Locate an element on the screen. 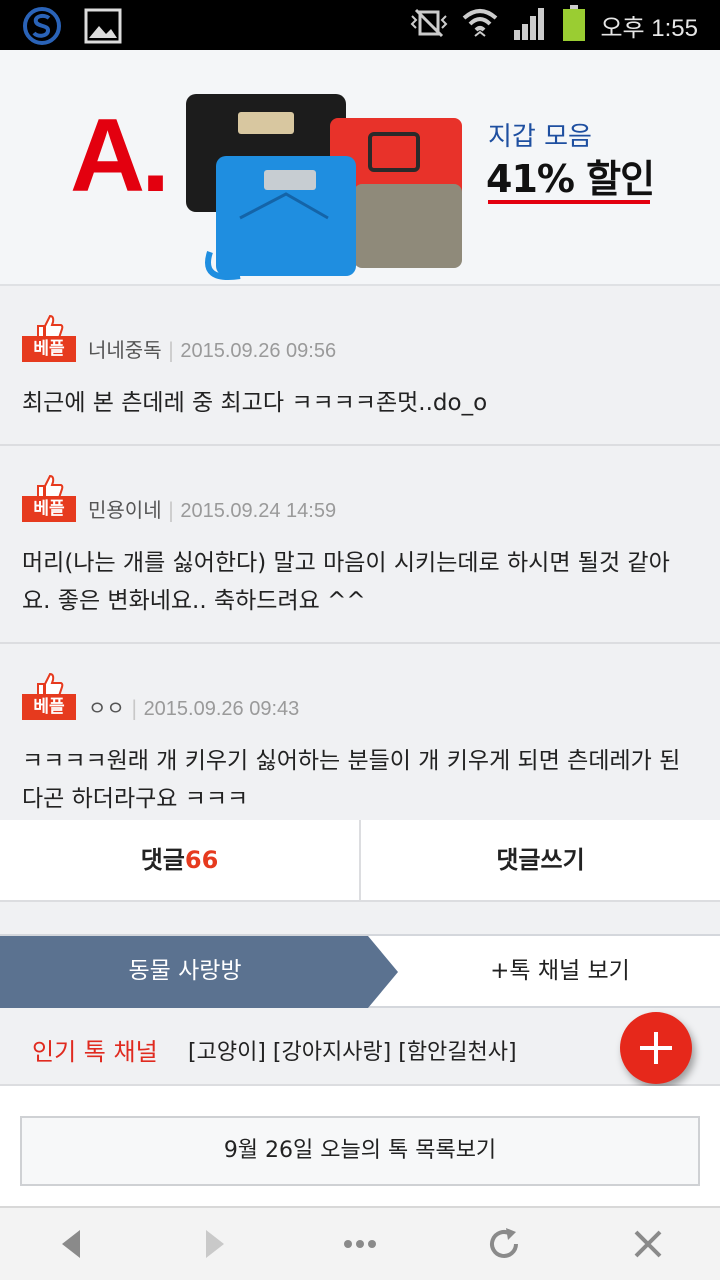 This screenshot has width=720, height=1280. add-floating-button is located at coordinates (656, 1048).